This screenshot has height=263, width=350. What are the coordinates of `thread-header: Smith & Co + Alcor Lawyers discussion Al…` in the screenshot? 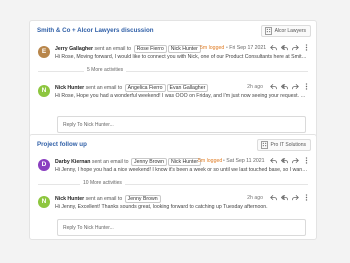 It's located at (173, 31).